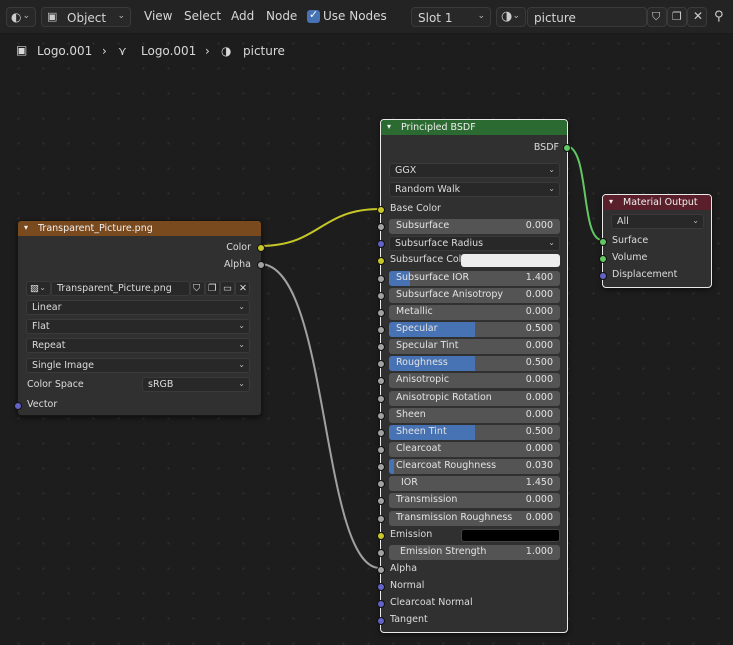 Image resolution: width=733 pixels, height=645 pixels. Describe the element at coordinates (474, 483) in the screenshot. I see `ior-field: IOR 1.450` at that location.